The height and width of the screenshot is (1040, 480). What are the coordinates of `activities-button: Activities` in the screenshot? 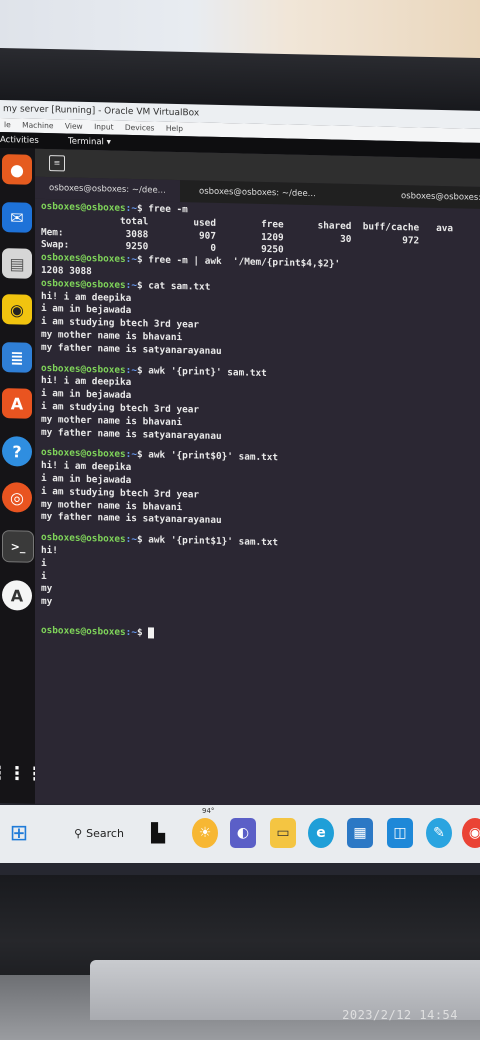 It's located at (19, 140).